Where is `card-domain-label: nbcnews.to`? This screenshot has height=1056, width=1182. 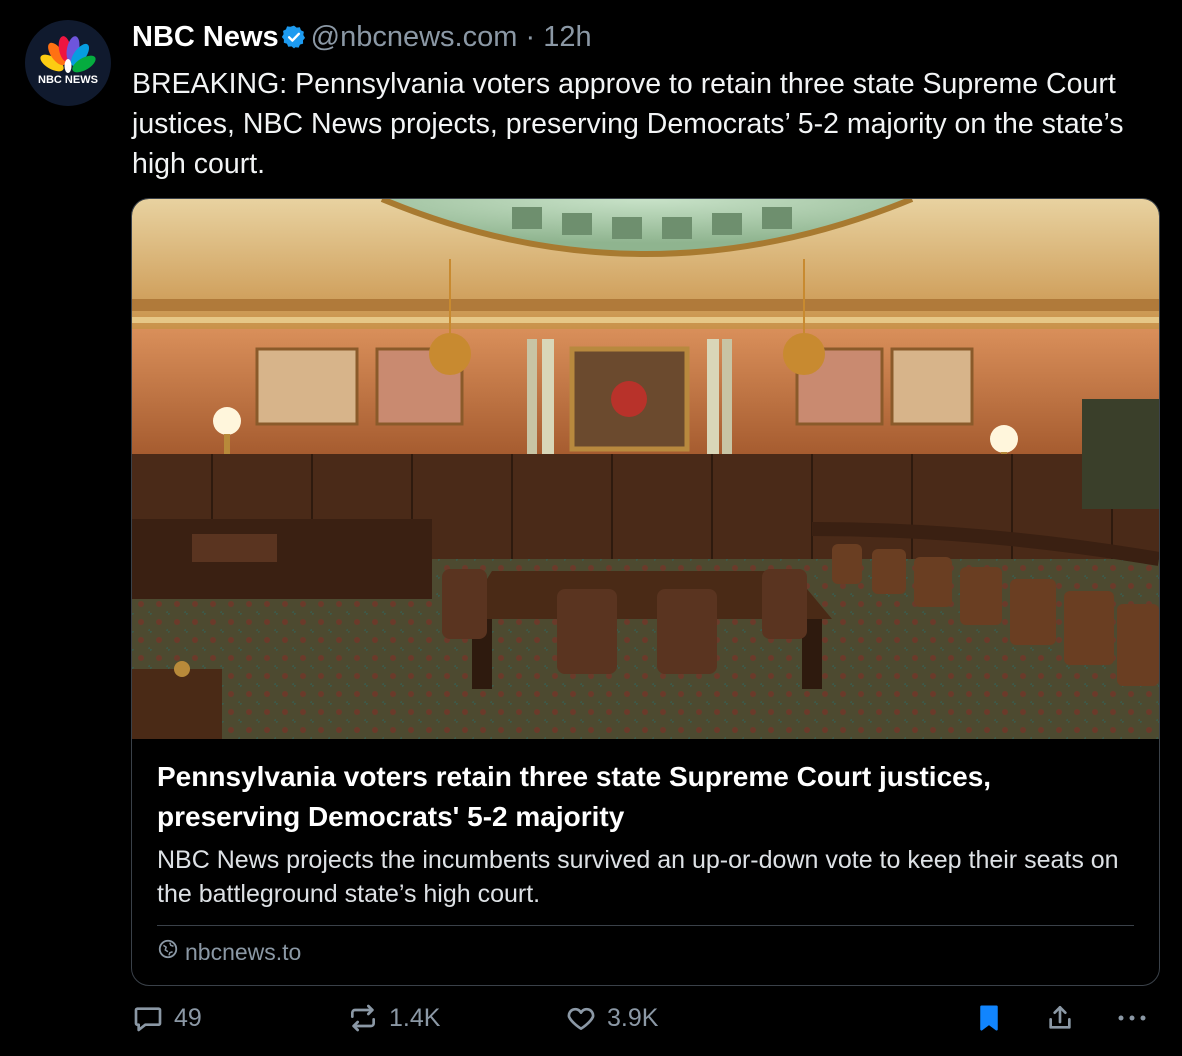
card-domain-label: nbcnews.to is located at coordinates (243, 952).